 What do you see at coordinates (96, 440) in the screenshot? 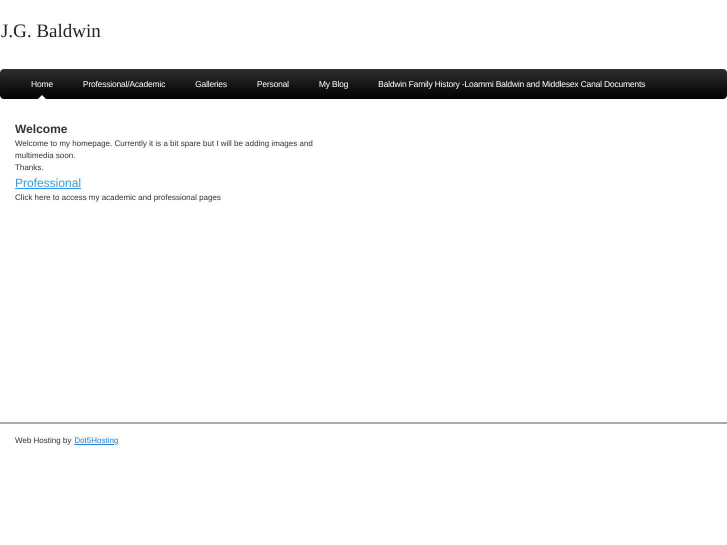
I see `hosting-link: Dot5Hosting` at bounding box center [96, 440].